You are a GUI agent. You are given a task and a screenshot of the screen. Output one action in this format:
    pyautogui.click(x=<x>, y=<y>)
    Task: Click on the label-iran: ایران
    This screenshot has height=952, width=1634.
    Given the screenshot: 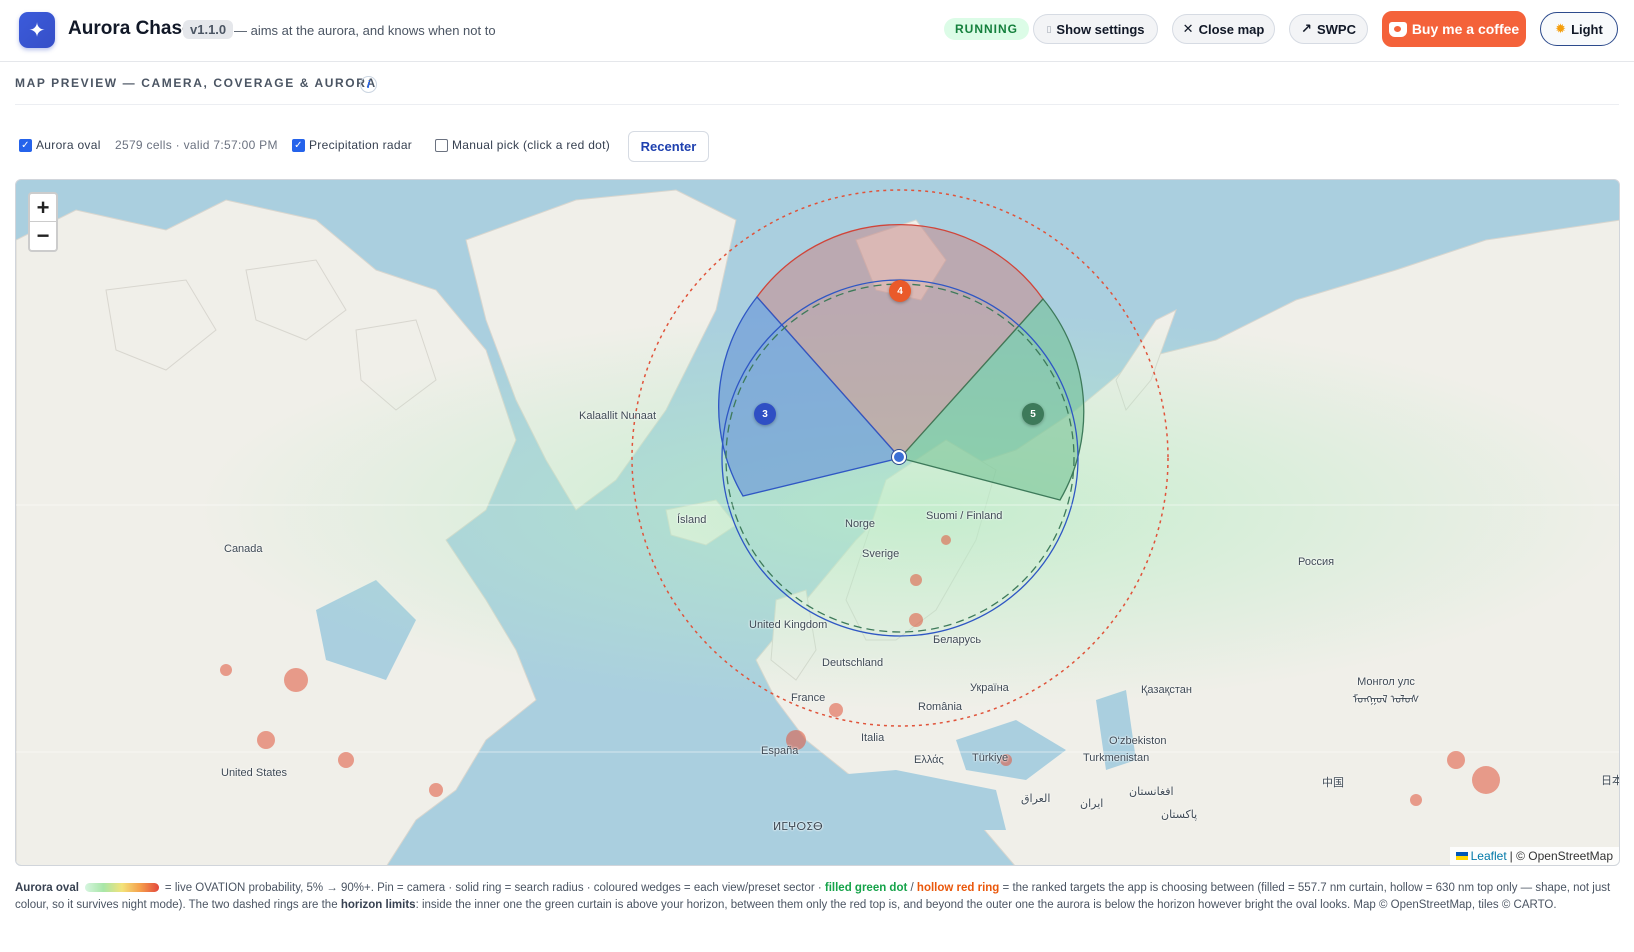 What is the action you would take?
    pyautogui.click(x=1092, y=804)
    